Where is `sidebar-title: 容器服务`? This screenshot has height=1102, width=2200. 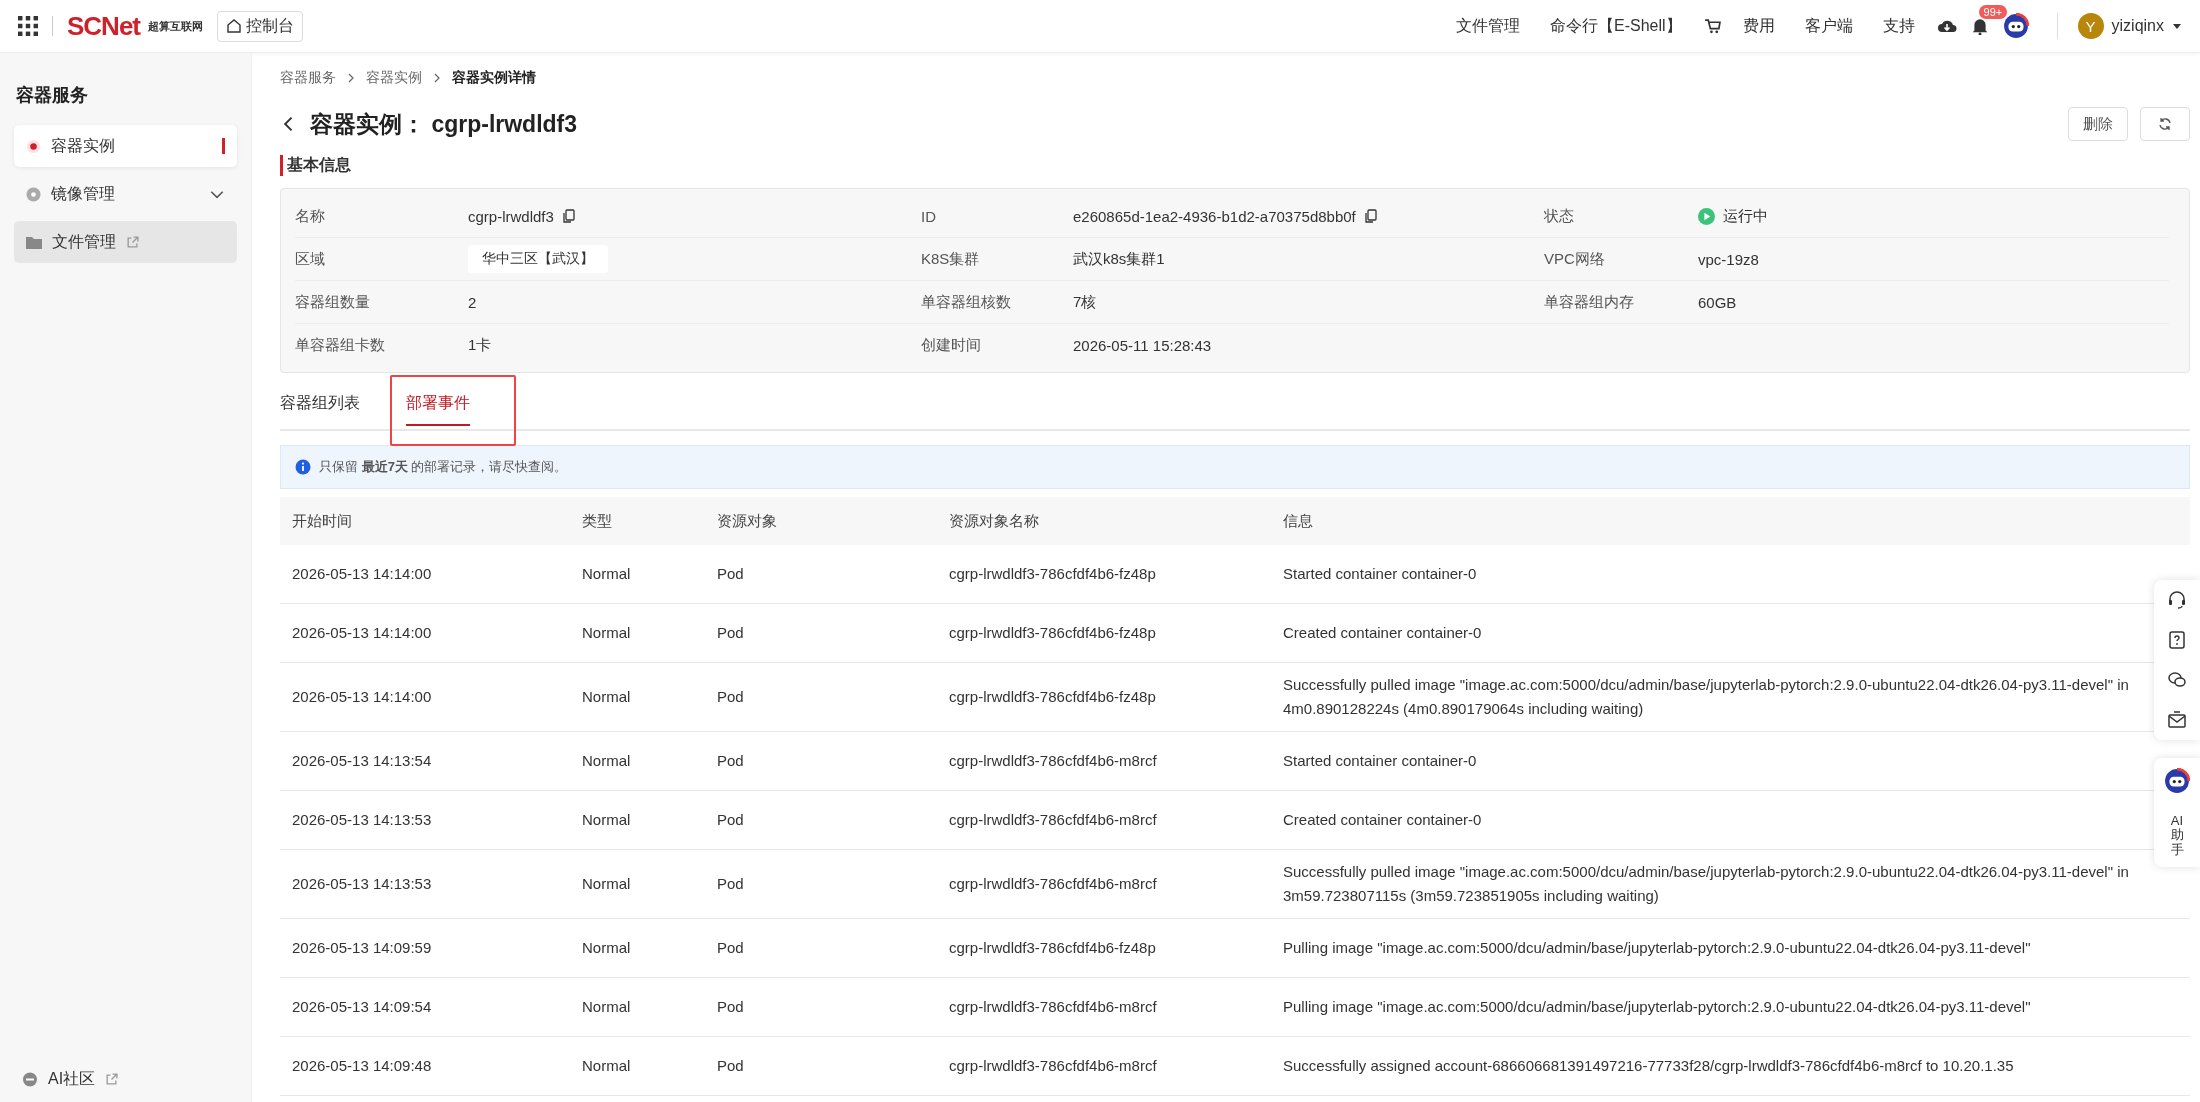 sidebar-title: 容器服务 is located at coordinates (52, 95).